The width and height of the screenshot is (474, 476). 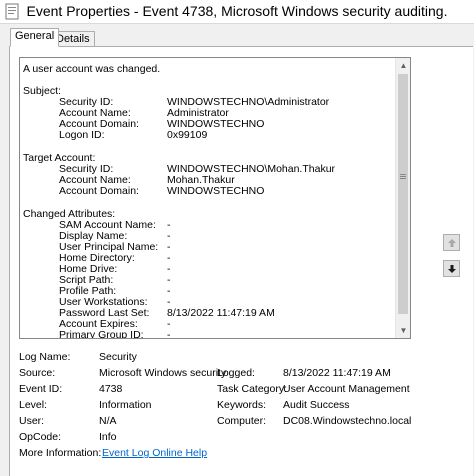 I want to click on changed-value: 8/13/2022 11:47:19 AM, so click(x=221, y=313).